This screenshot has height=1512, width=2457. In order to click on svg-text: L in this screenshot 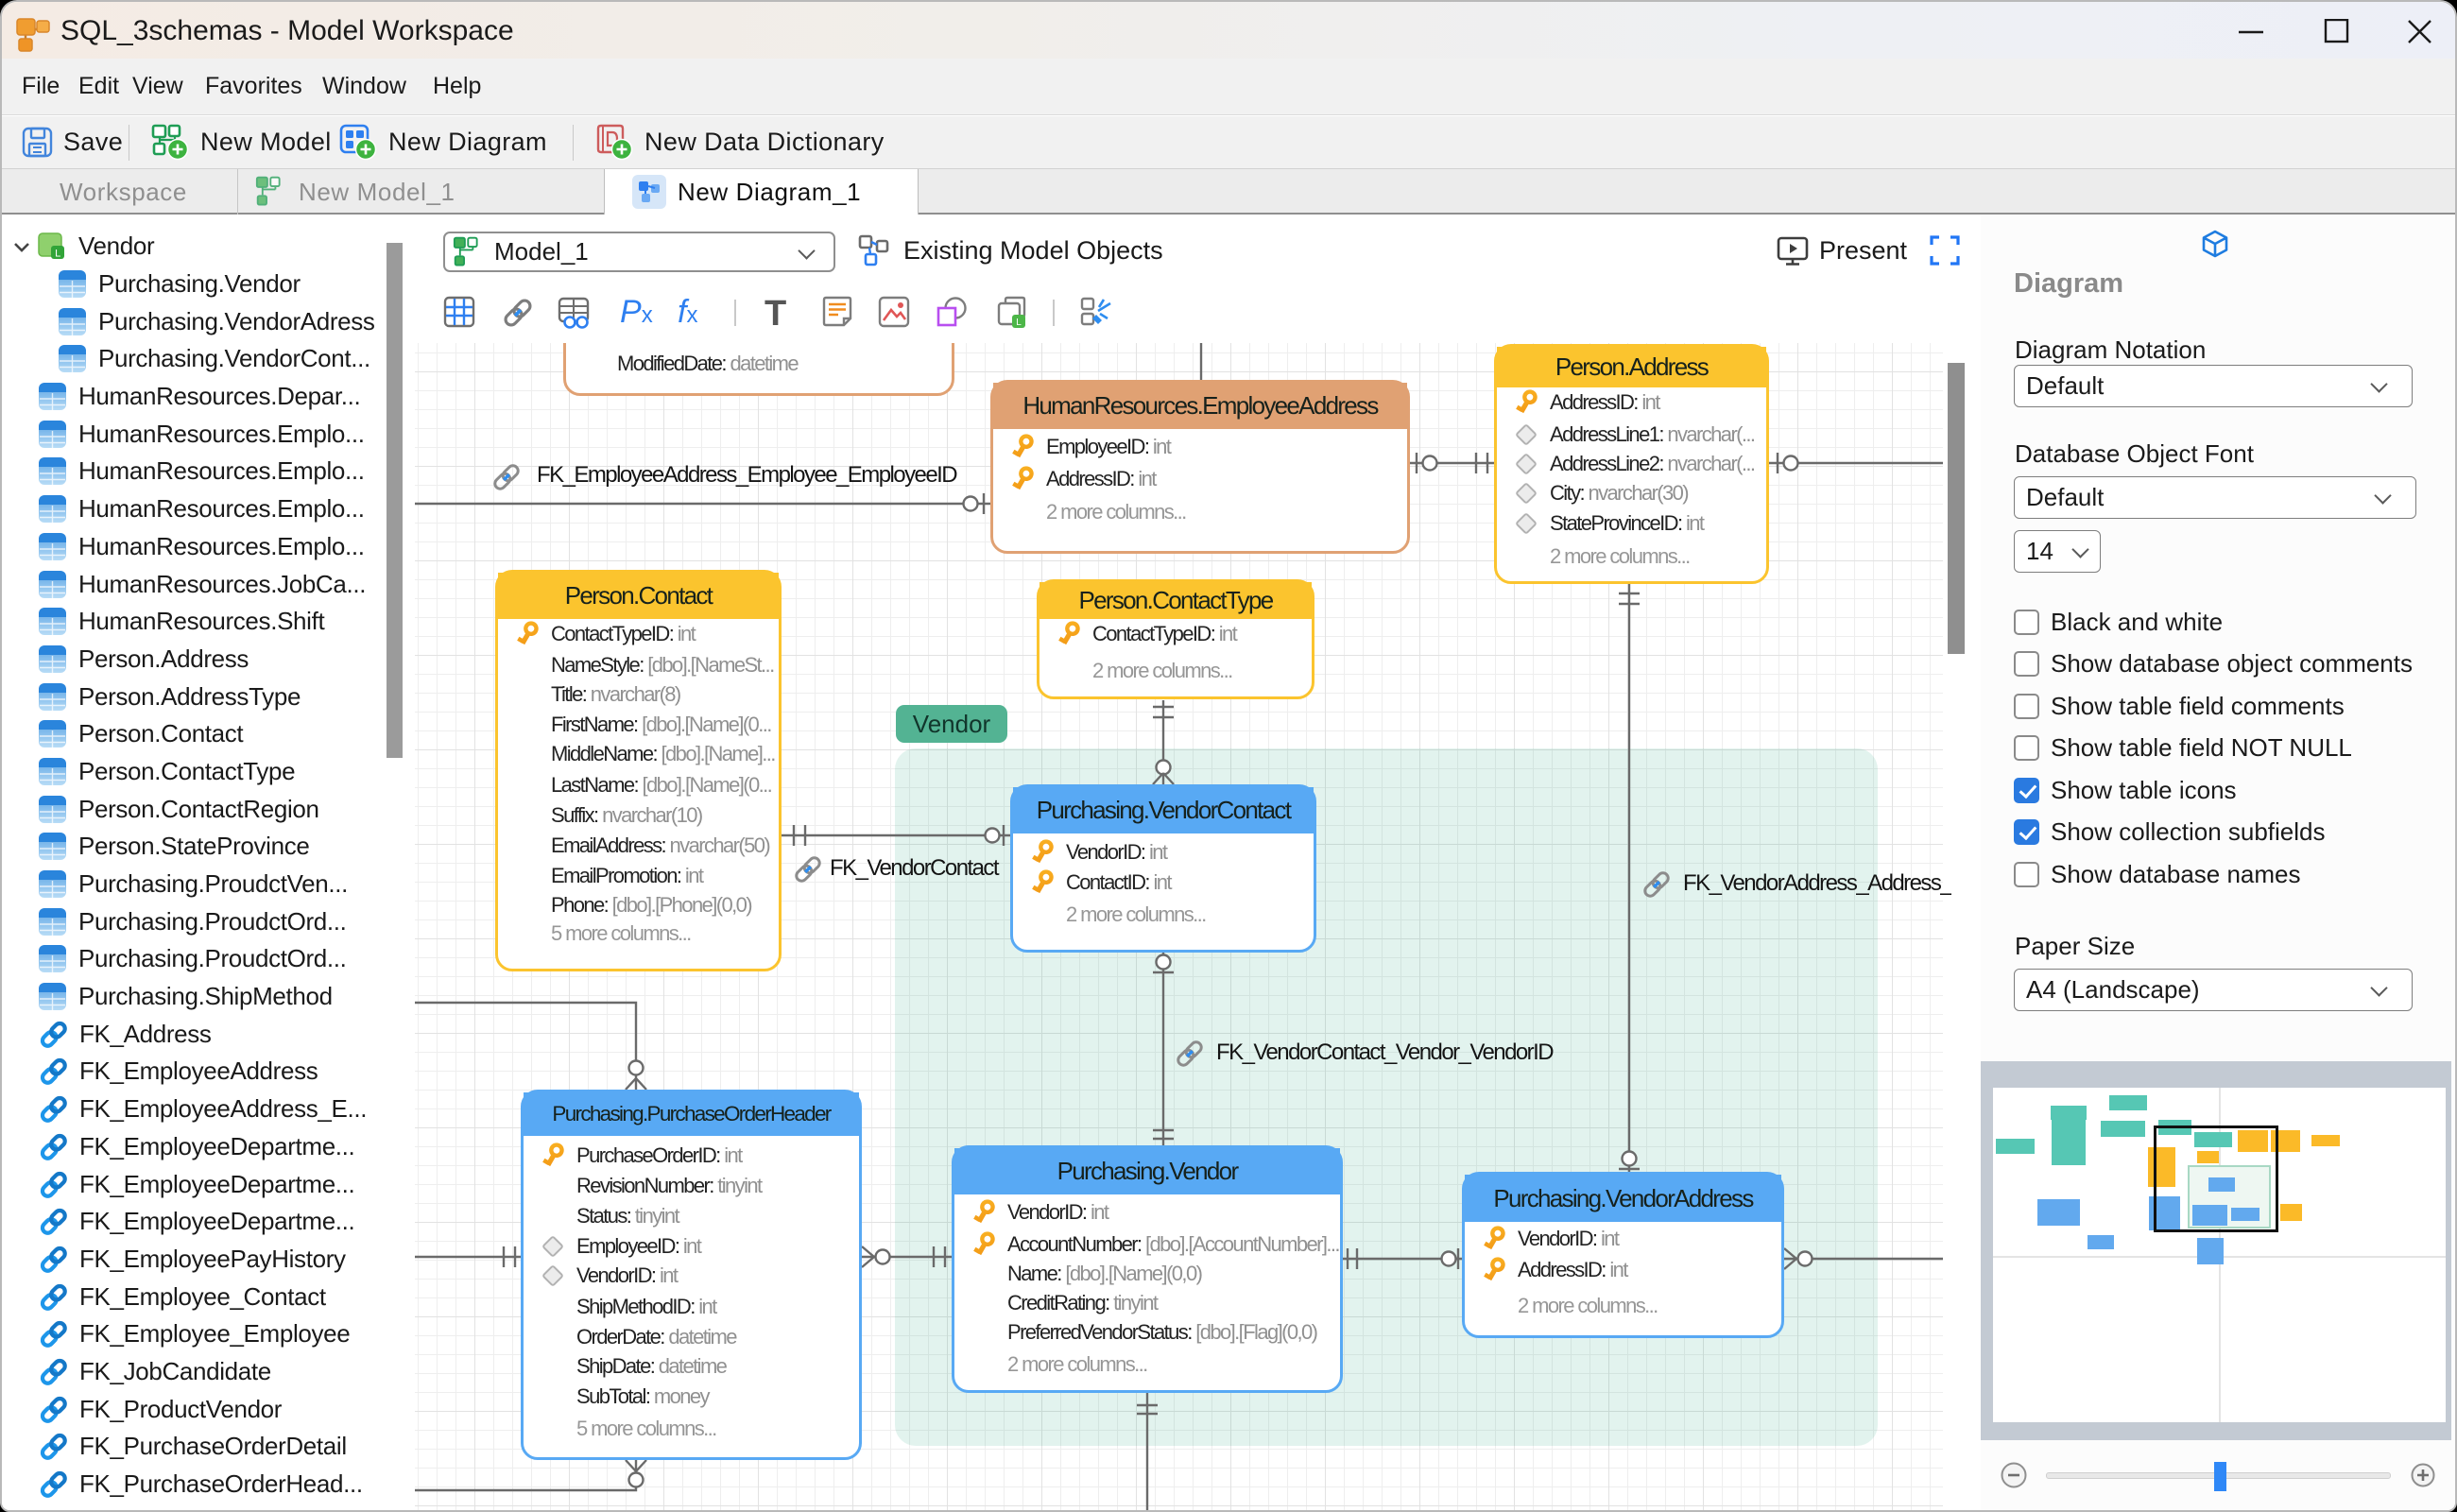, I will do `click(1019, 323)`.